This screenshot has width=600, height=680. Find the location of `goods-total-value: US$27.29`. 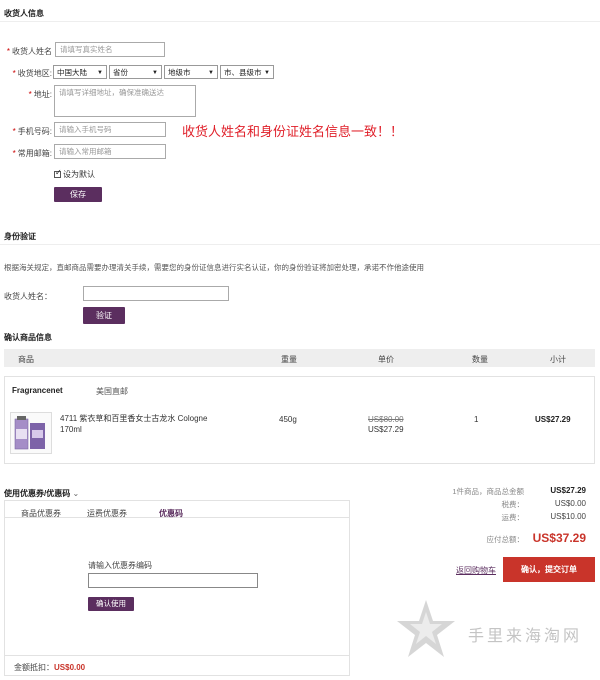

goods-total-value: US$27.29 is located at coordinates (568, 490).